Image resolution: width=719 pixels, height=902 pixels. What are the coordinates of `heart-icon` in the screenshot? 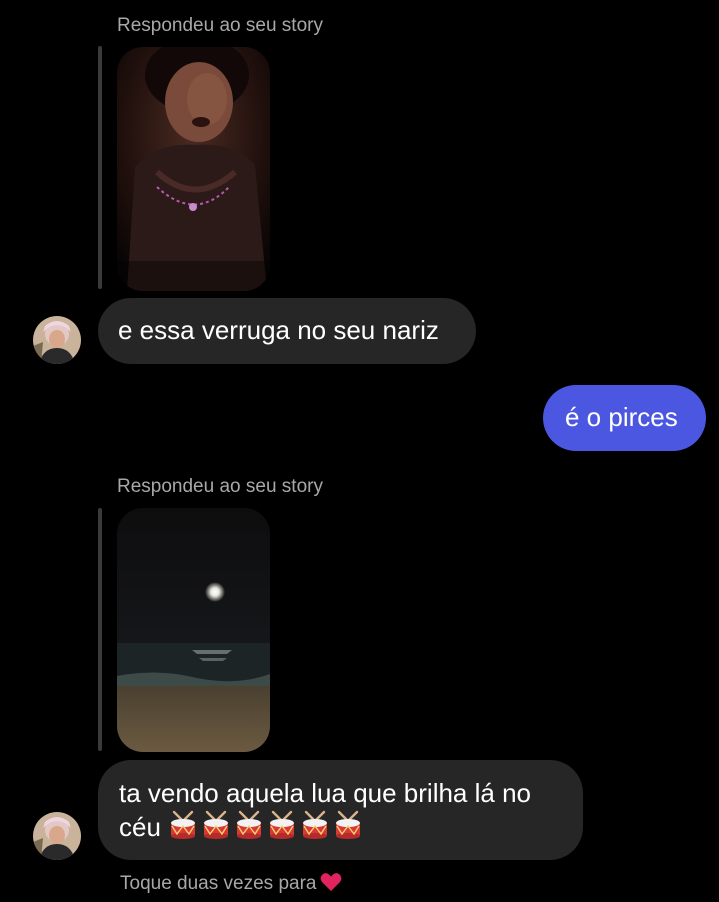 It's located at (331, 882).